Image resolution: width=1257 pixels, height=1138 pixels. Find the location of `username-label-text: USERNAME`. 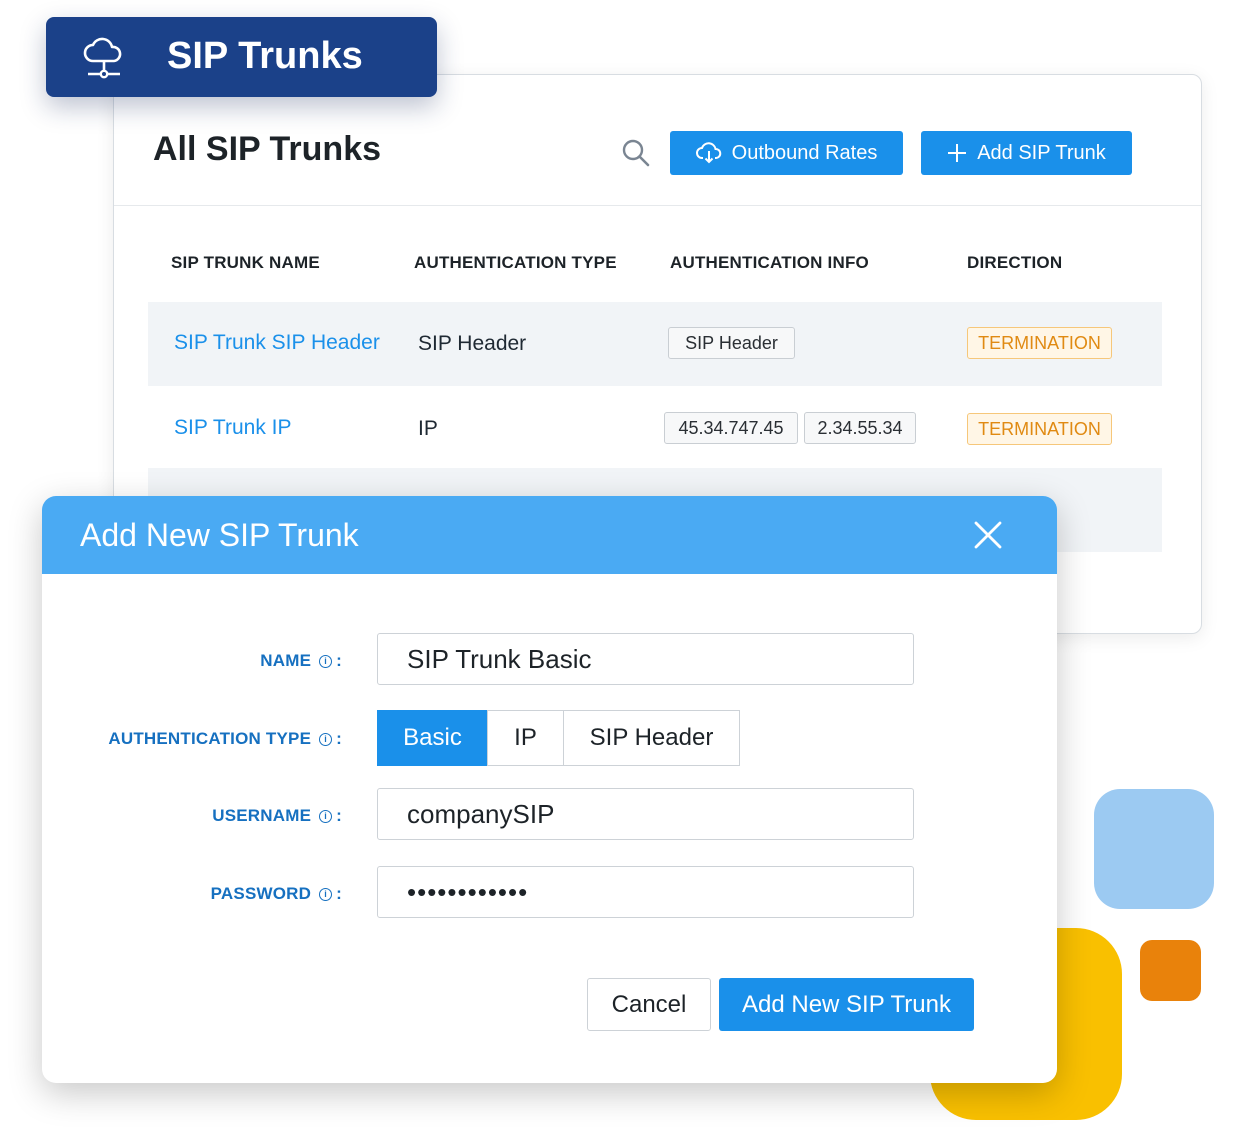

username-label-text: USERNAME is located at coordinates (262, 815).